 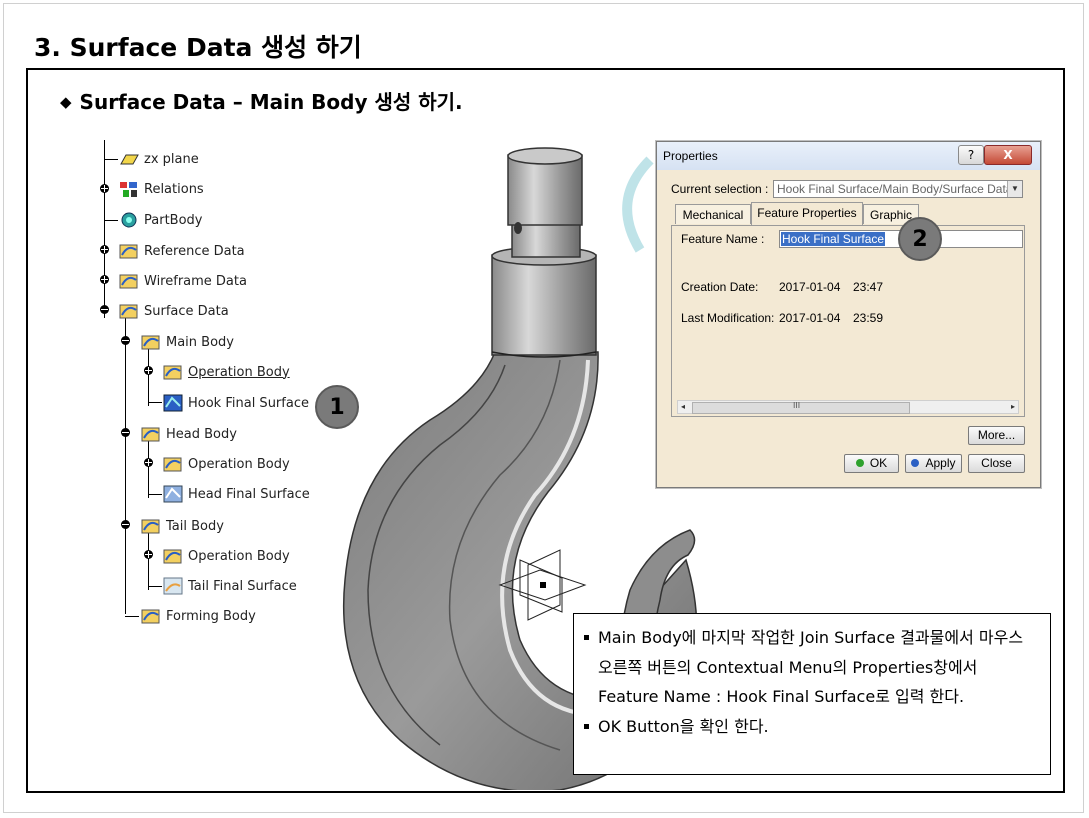 What do you see at coordinates (182, 251) in the screenshot?
I see `tree-item-reference-data: Reference Data` at bounding box center [182, 251].